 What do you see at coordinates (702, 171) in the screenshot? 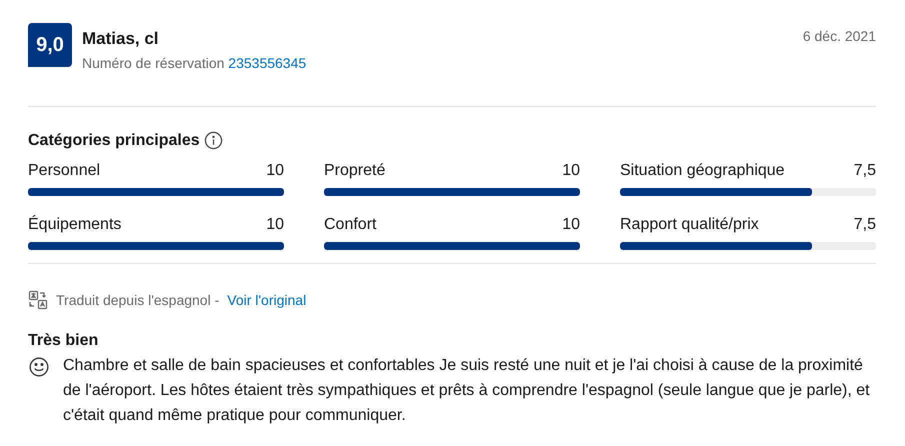
I see `category-label: Situation géographique` at bounding box center [702, 171].